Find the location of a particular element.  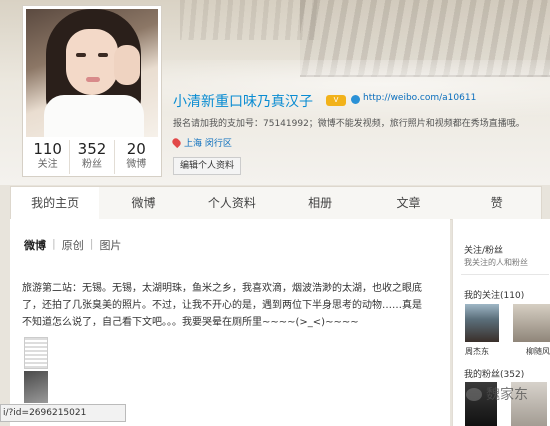

edit-profile-button: 编辑个人资料 is located at coordinates (207, 166).